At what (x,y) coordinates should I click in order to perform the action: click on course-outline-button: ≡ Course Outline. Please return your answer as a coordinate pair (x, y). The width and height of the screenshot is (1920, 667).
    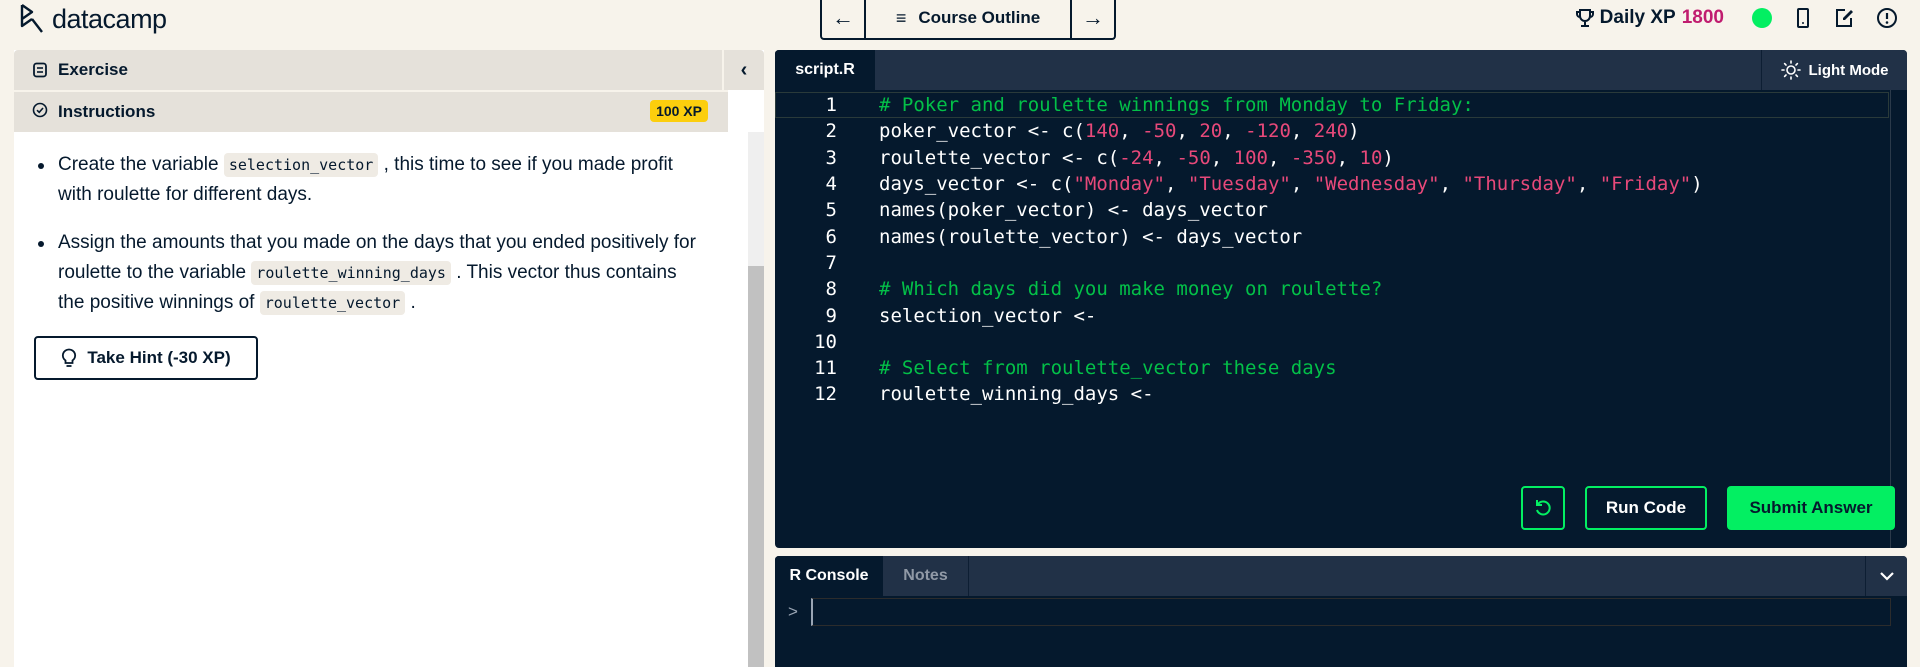
    Looking at the image, I should click on (968, 19).